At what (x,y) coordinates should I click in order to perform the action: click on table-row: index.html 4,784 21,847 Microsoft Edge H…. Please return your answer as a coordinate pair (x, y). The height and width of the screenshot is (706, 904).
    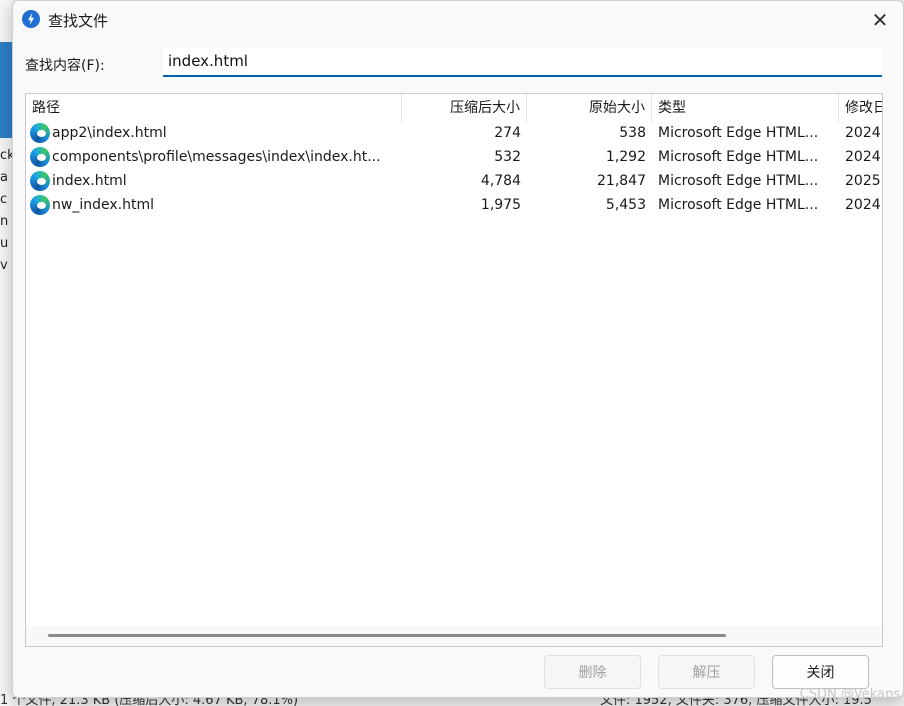
    Looking at the image, I should click on (454, 181).